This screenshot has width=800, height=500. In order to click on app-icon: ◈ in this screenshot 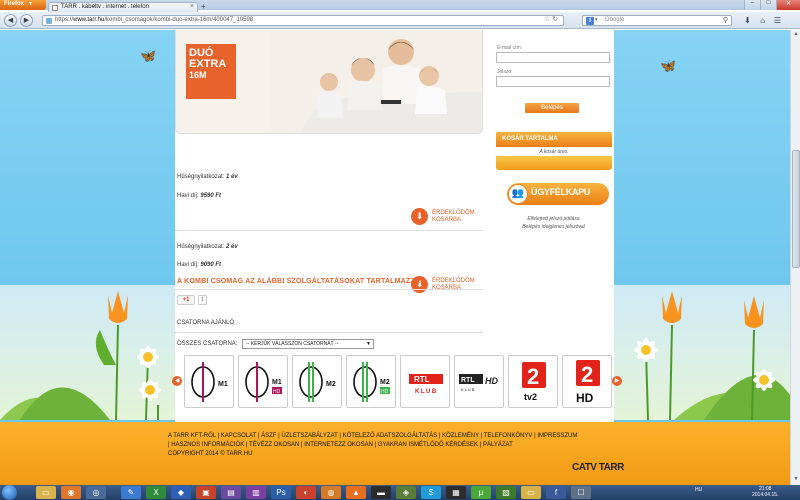, I will do `click(406, 492)`.